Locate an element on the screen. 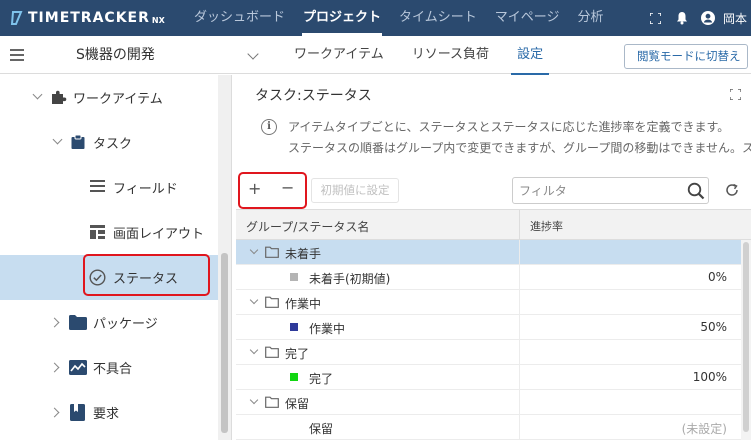 The height and width of the screenshot is (440, 751). nav-project: プロジェクト is located at coordinates (342, 18).